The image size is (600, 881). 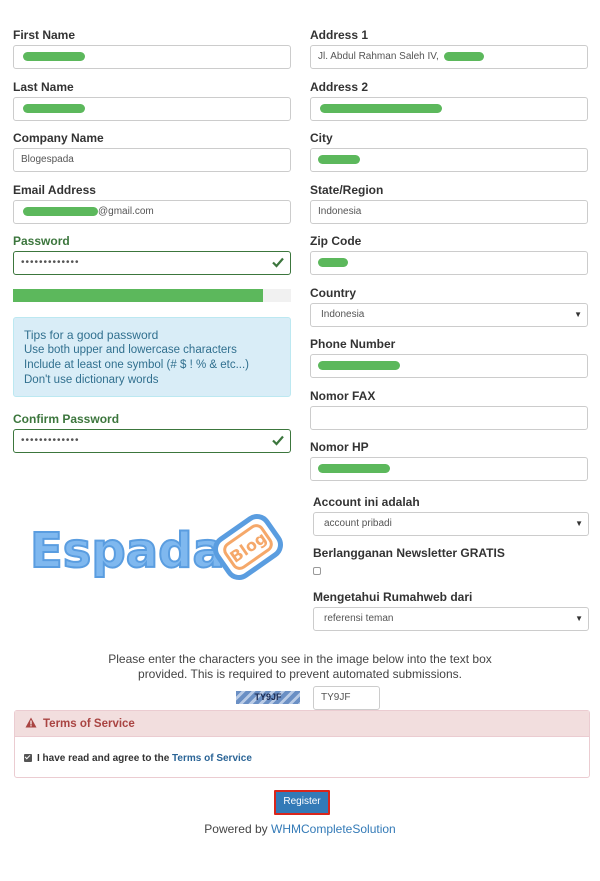 What do you see at coordinates (152, 109) in the screenshot?
I see `last-name-input` at bounding box center [152, 109].